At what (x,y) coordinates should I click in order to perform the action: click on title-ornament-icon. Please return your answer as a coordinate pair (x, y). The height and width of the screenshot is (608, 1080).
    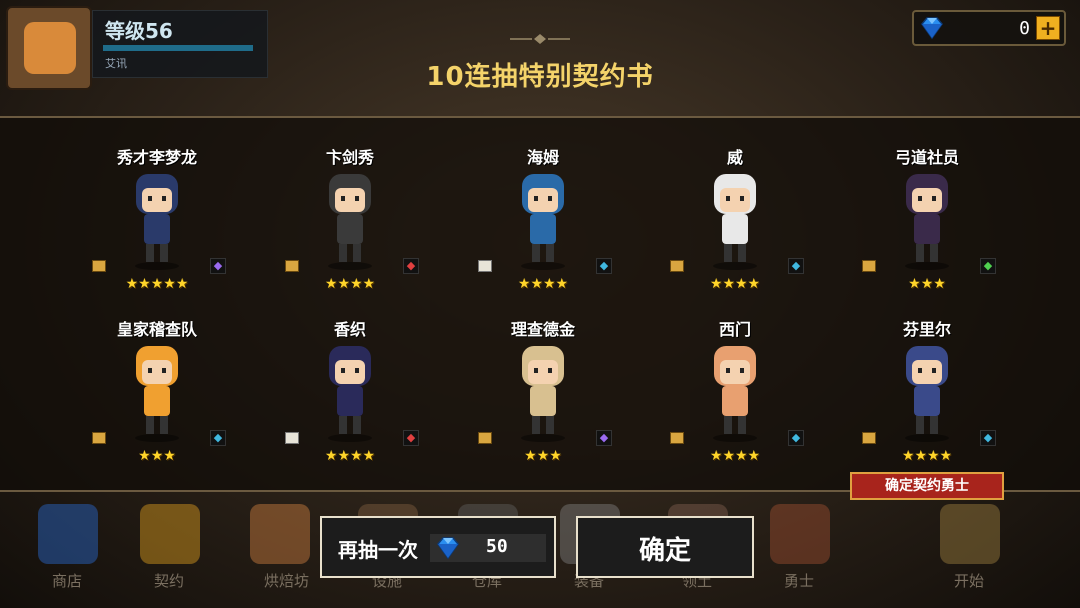
    Looking at the image, I should click on (540, 39).